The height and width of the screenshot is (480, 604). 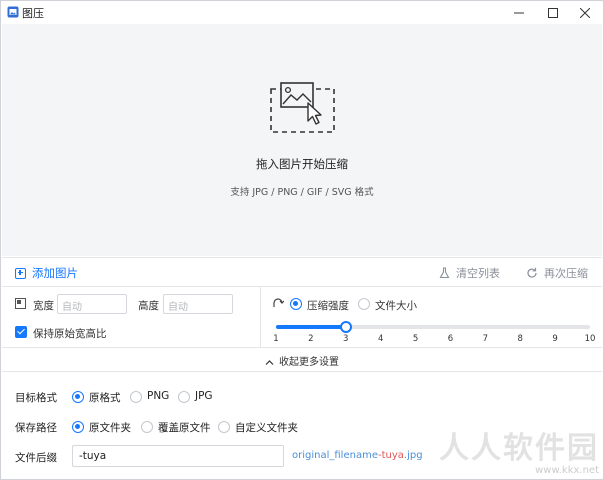 What do you see at coordinates (110, 428) in the screenshot?
I see `save-original-folder-label: 原文件夹` at bounding box center [110, 428].